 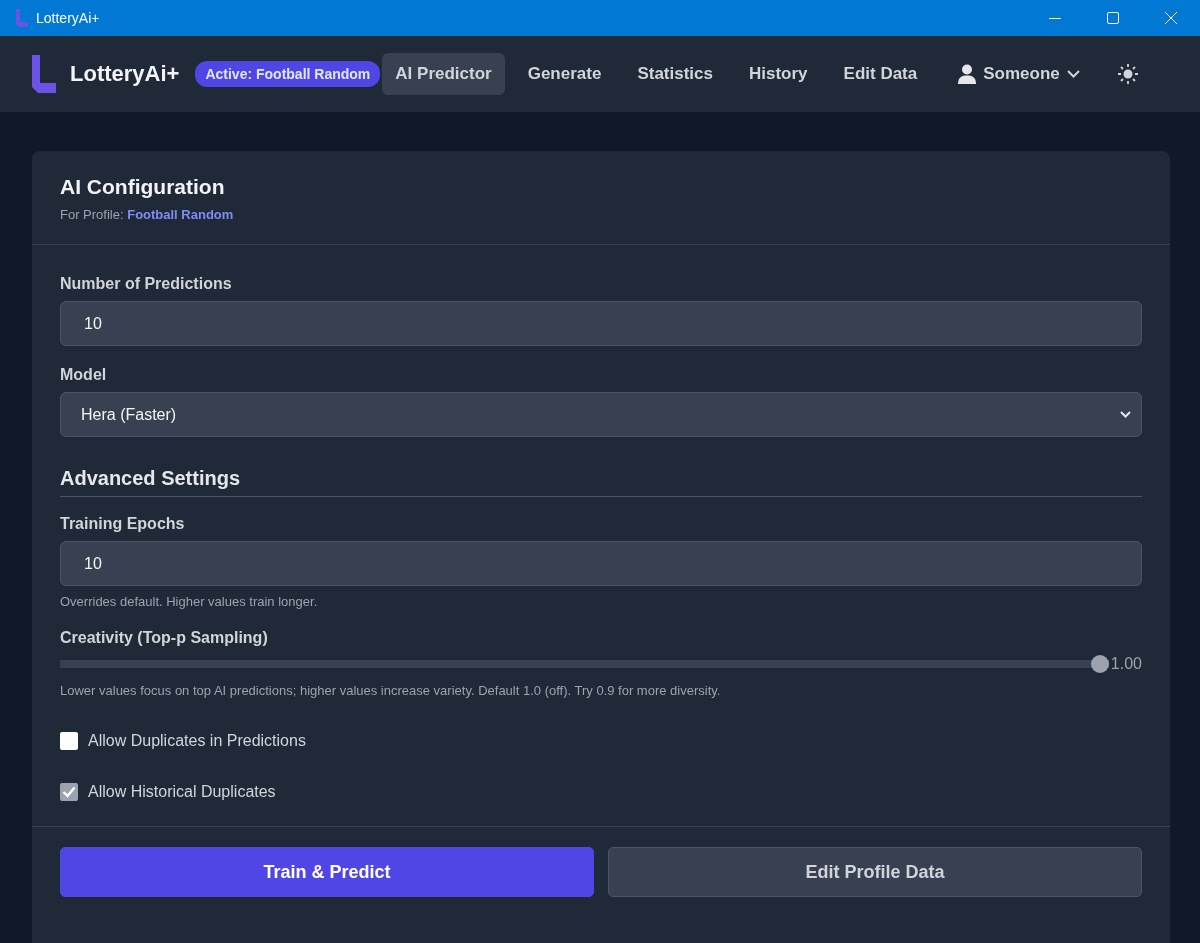 What do you see at coordinates (143, 187) in the screenshot?
I see `card-title: AI Configuration` at bounding box center [143, 187].